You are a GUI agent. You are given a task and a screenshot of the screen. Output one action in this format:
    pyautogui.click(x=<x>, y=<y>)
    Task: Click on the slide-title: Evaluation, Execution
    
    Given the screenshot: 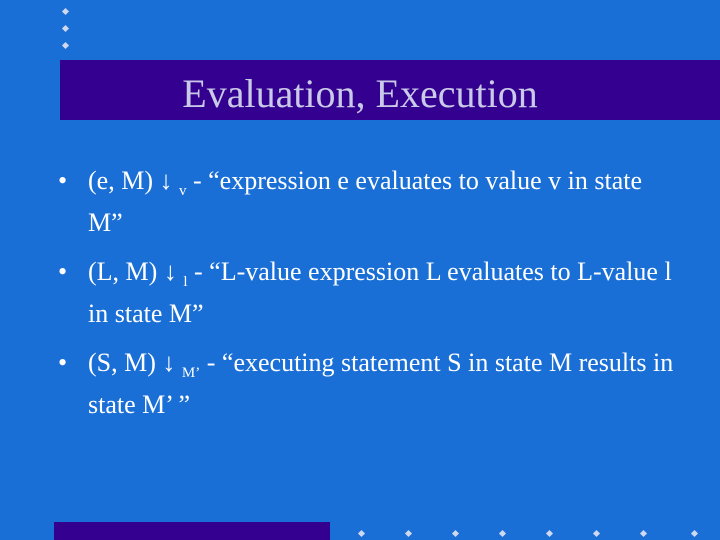 What is the action you would take?
    pyautogui.click(x=360, y=93)
    